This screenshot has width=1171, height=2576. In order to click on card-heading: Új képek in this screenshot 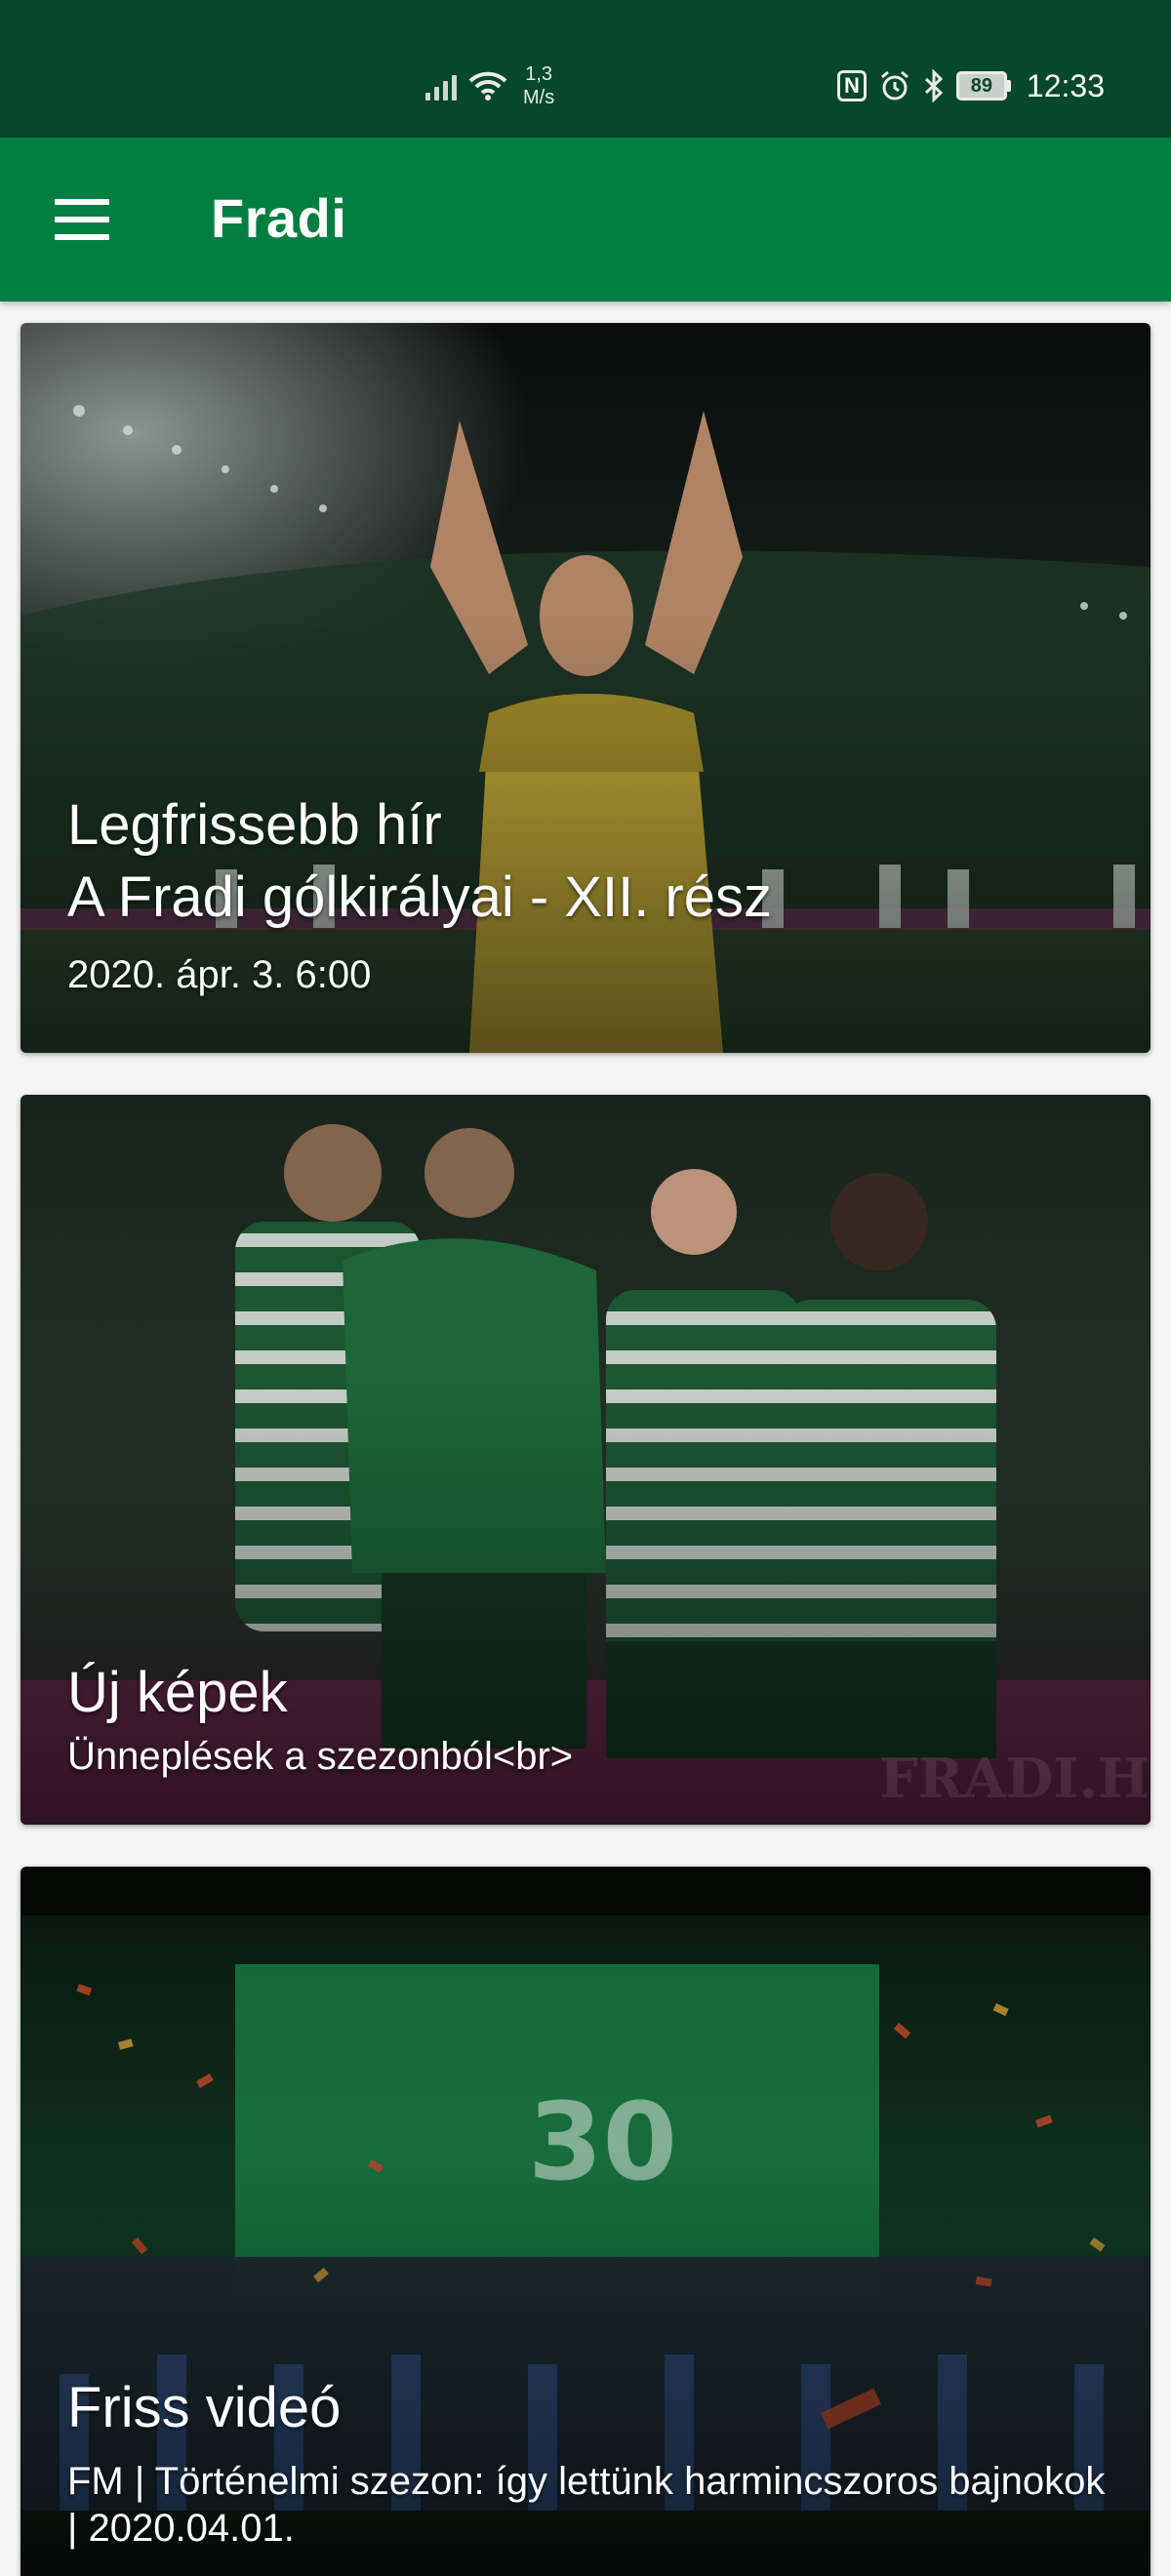, I will do `click(177, 1692)`.